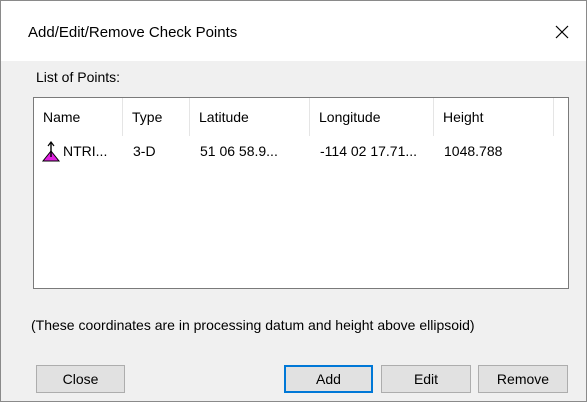 This screenshot has width=587, height=402. What do you see at coordinates (78, 77) in the screenshot?
I see `list-of-points-label: List of Points:` at bounding box center [78, 77].